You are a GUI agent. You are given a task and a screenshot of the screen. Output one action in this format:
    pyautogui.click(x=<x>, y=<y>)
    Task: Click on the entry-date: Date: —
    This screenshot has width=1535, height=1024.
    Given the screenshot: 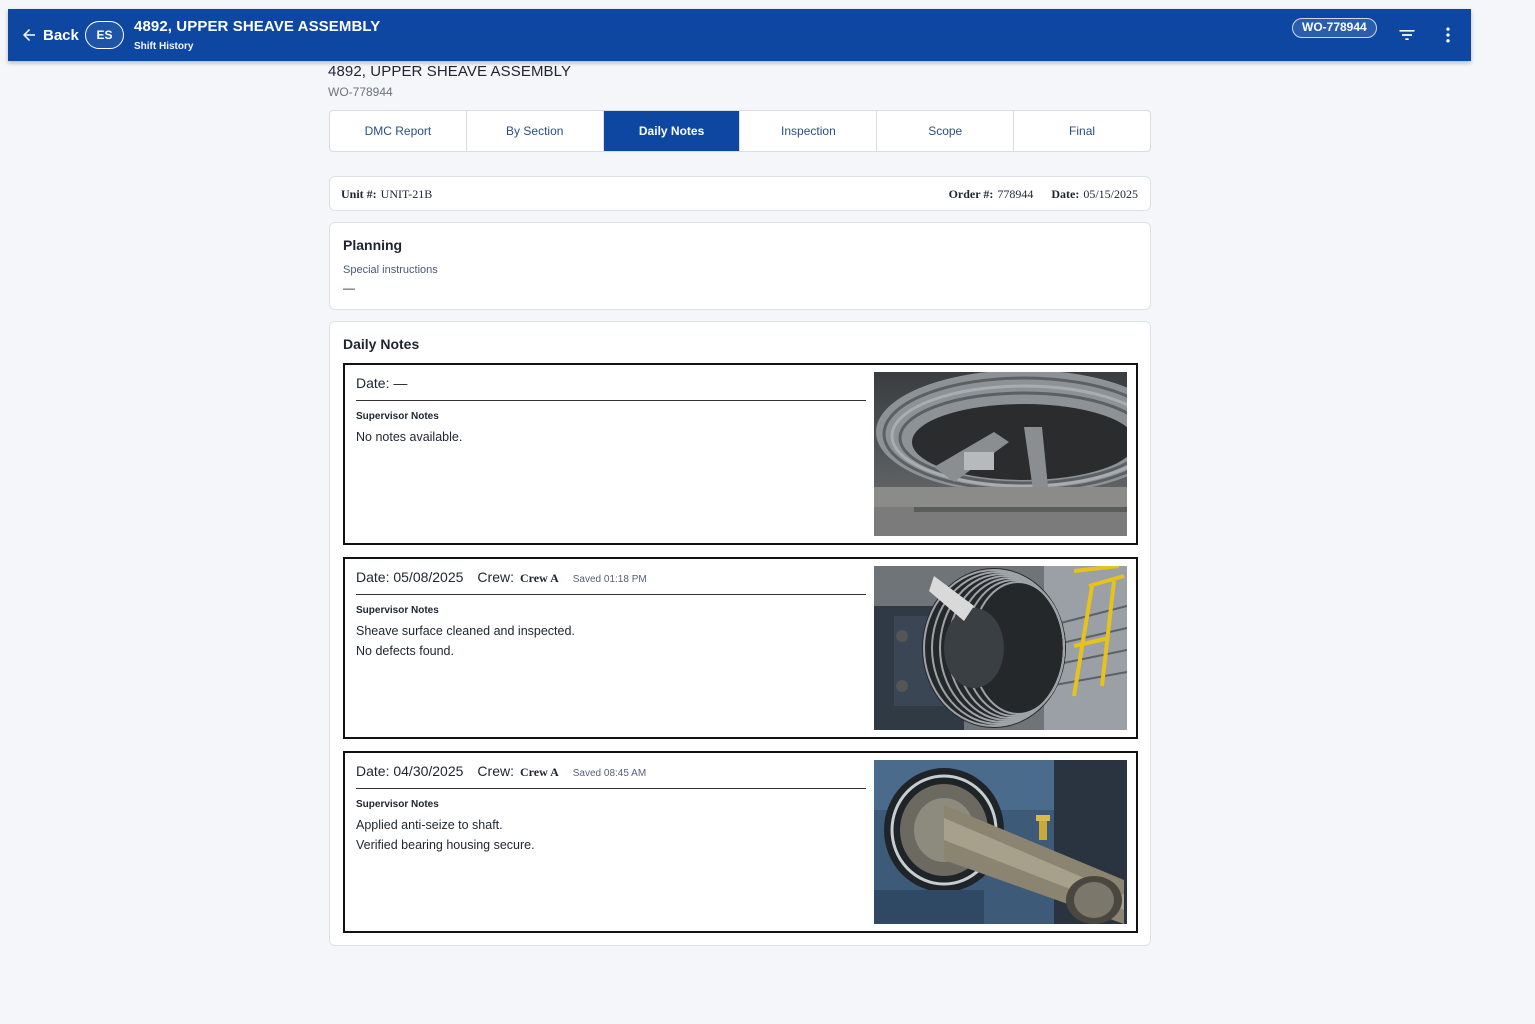 What is the action you would take?
    pyautogui.click(x=382, y=383)
    